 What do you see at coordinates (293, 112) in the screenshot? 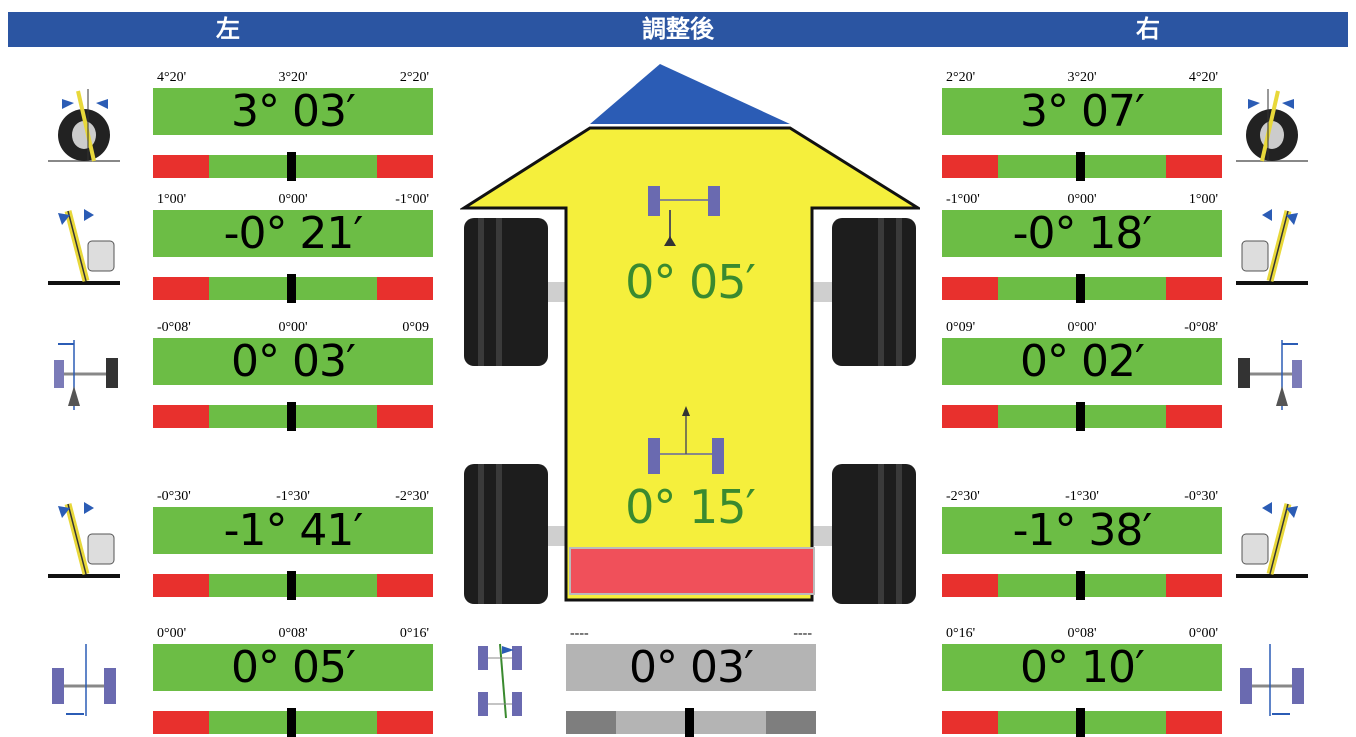
I see `measurement-value: 3° 03′` at bounding box center [293, 112].